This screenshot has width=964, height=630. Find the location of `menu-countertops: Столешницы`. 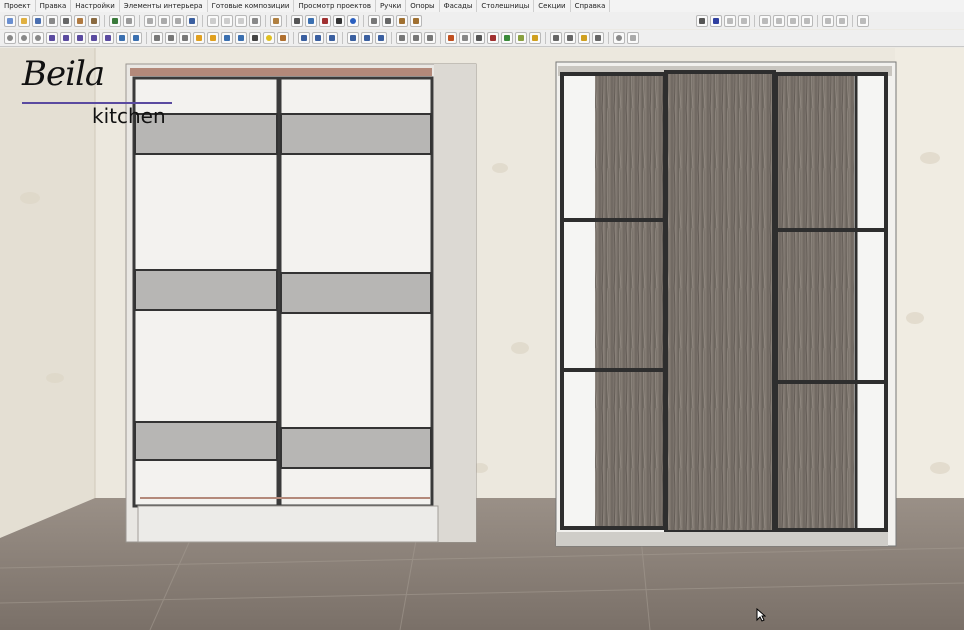

menu-countertops: Столешницы is located at coordinates (506, 6).